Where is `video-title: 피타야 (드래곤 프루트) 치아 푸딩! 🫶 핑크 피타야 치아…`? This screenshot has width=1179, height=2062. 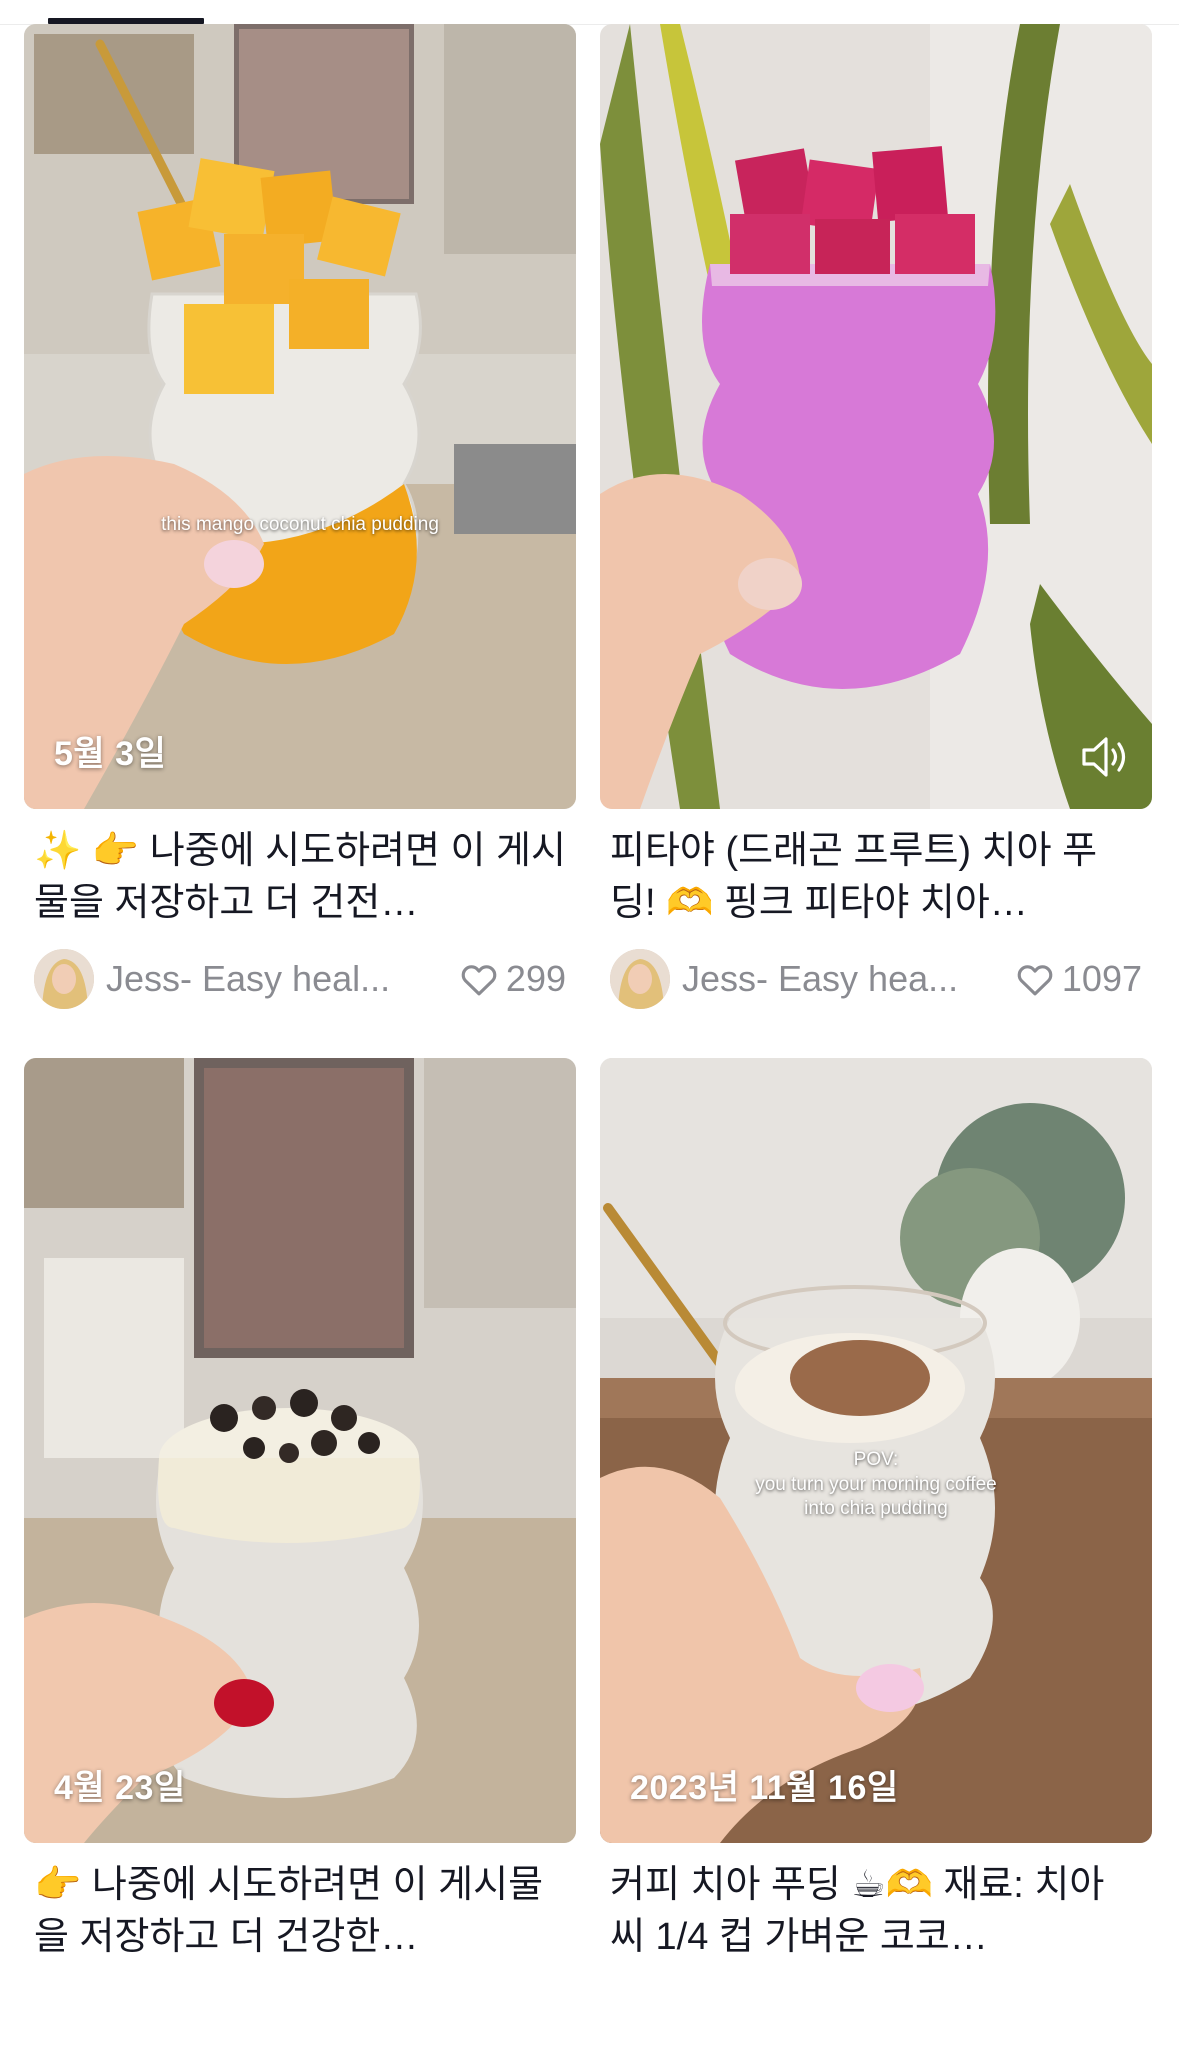 video-title: 피타야 (드래곤 프루트) 치아 푸딩! 🫶 핑크 피타야 치아… is located at coordinates (876, 877).